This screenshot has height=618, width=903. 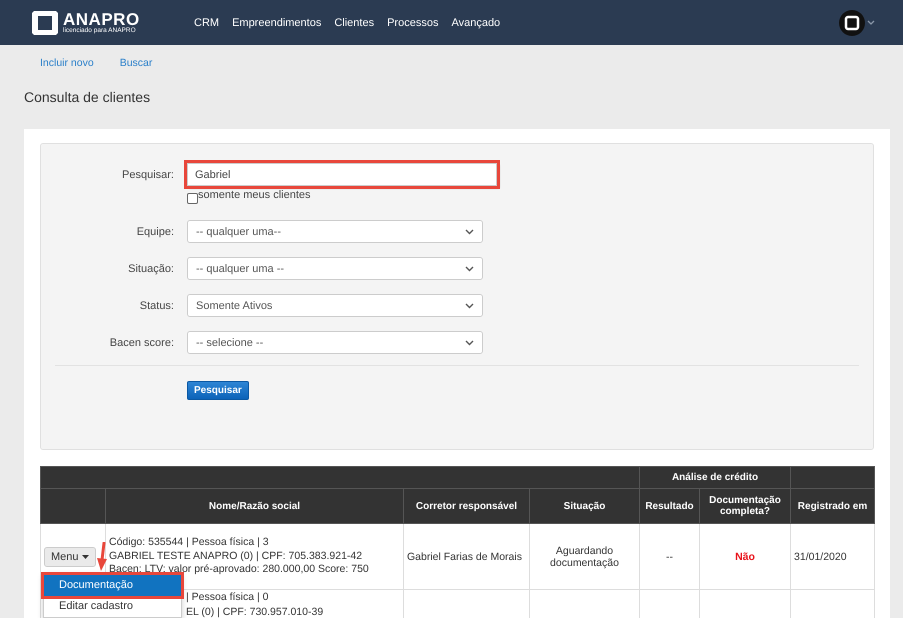 I want to click on select-field: Somente Ativos, so click(x=335, y=305).